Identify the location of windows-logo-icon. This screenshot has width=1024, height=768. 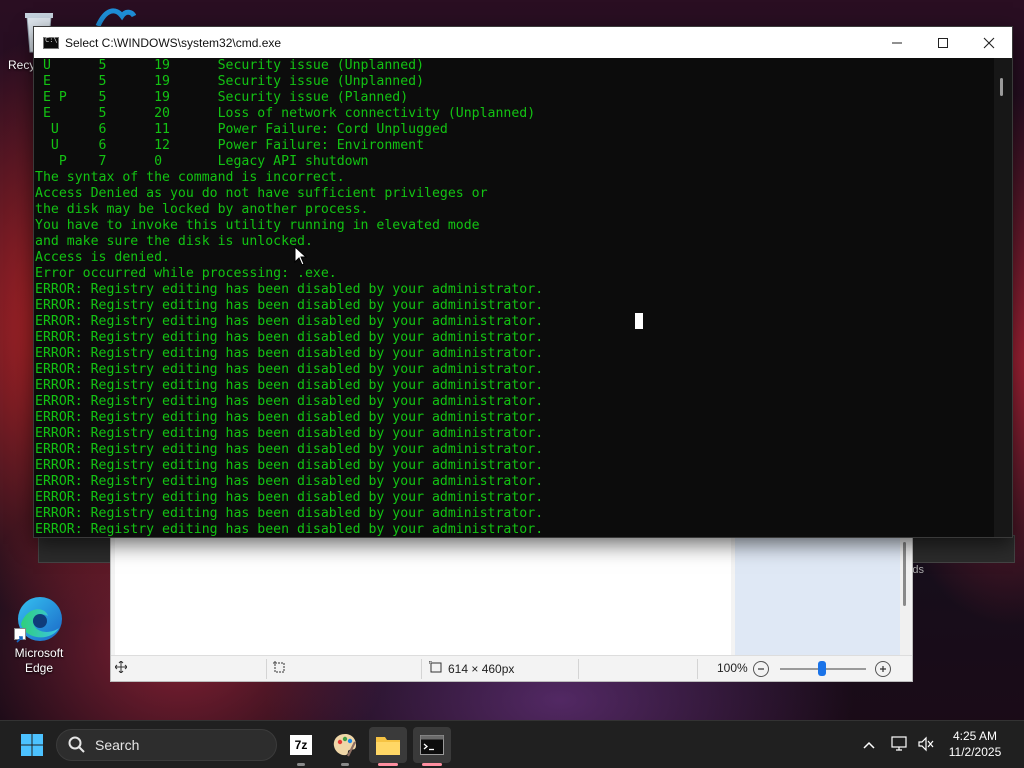
(32, 745).